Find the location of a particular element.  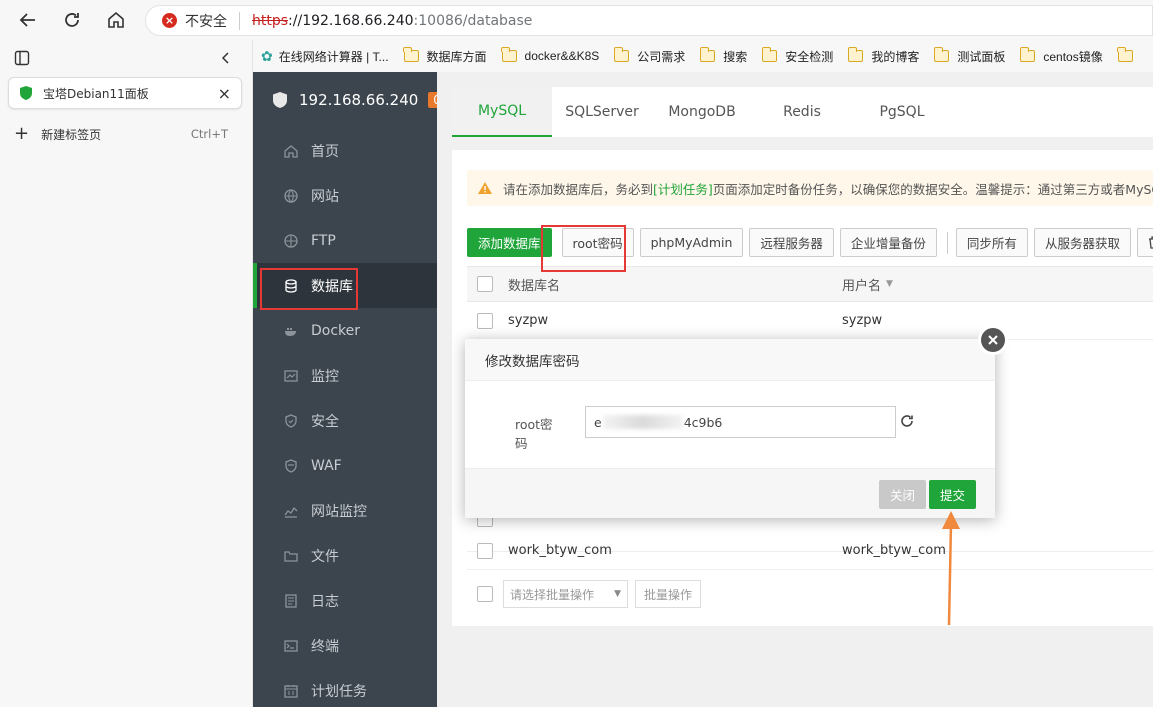

bookmark-folder: 测试面板 is located at coordinates (969, 56).